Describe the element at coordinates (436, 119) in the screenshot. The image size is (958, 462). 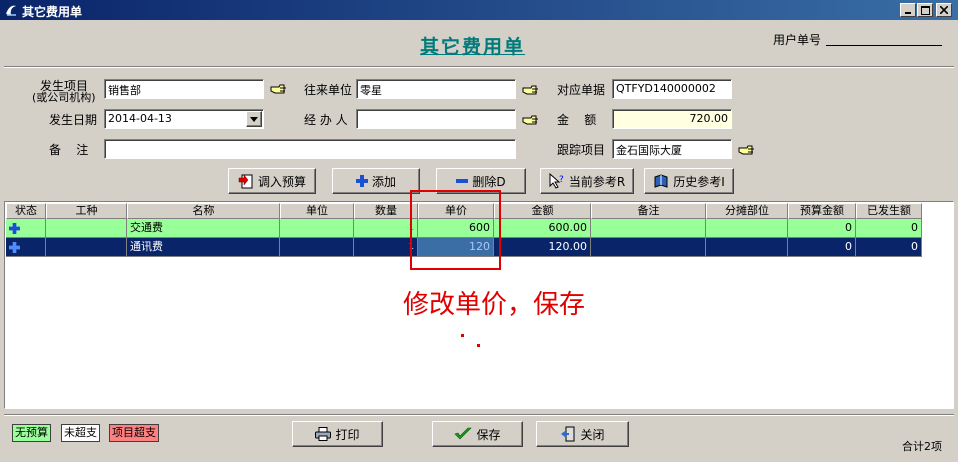
I see `handler-input` at that location.